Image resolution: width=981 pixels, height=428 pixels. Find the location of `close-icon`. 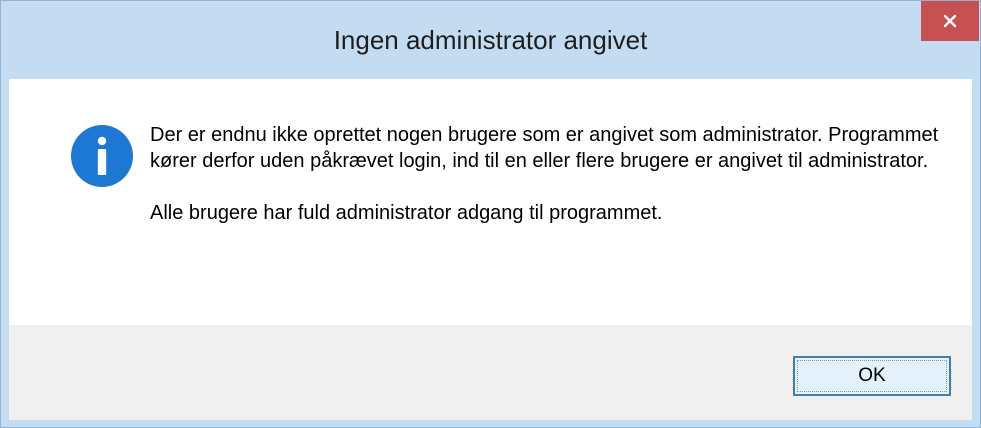

close-icon is located at coordinates (950, 21).